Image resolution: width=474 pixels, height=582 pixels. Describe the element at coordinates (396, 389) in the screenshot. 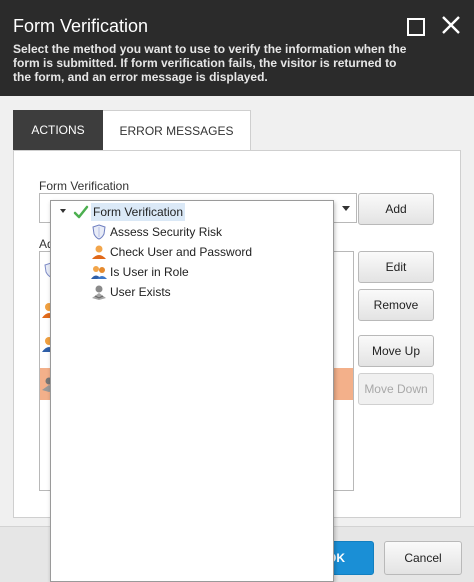

I see `move-down-button: Move Down` at that location.